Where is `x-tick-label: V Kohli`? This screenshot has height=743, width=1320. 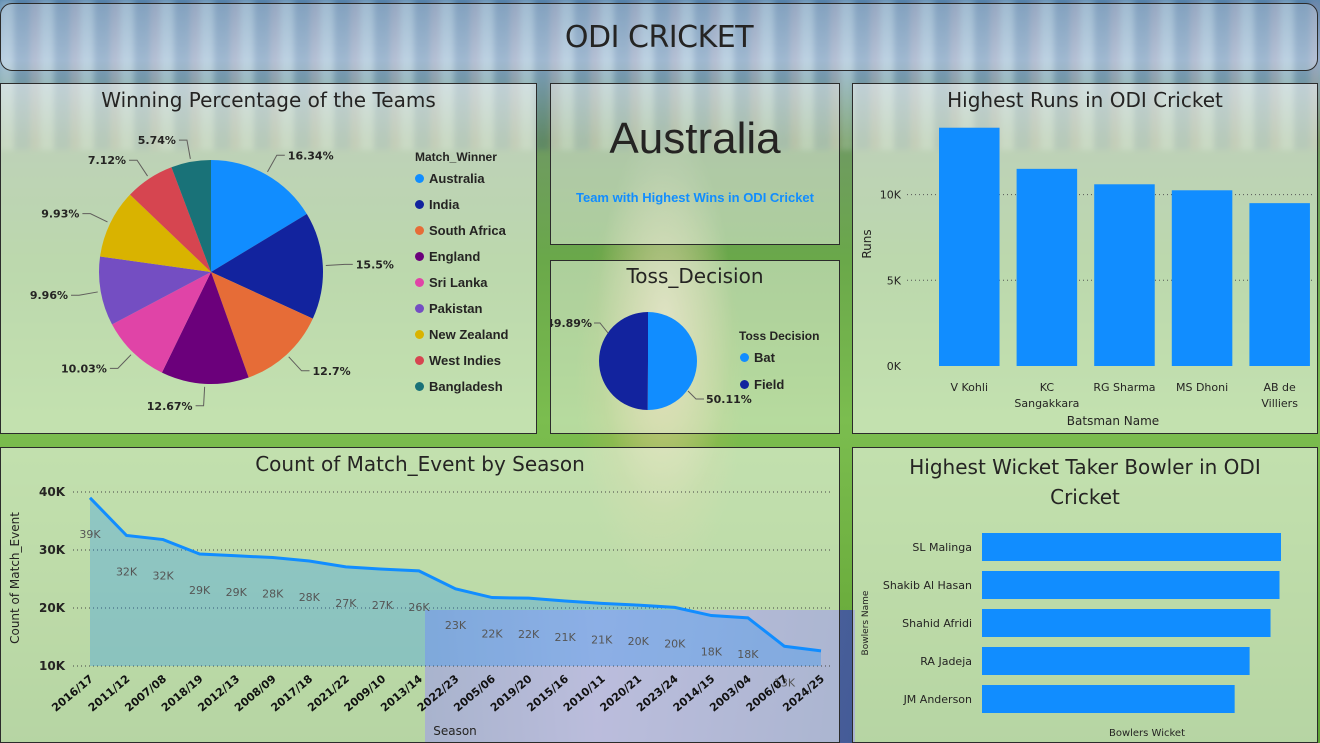
x-tick-label: V Kohli is located at coordinates (970, 387).